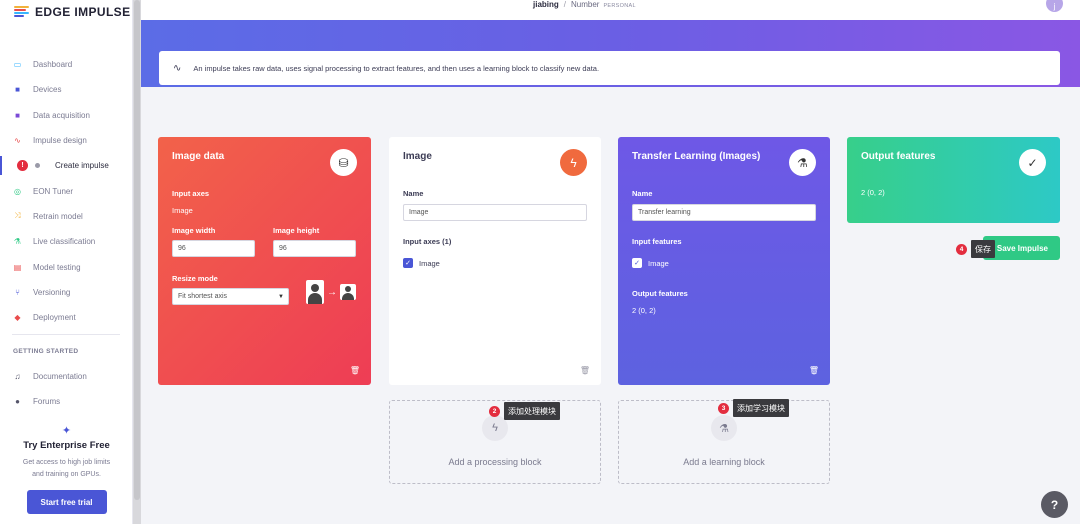 Image resolution: width=1080 pixels, height=524 pixels. What do you see at coordinates (194, 230) in the screenshot?
I see `image-width-label: Image width` at bounding box center [194, 230].